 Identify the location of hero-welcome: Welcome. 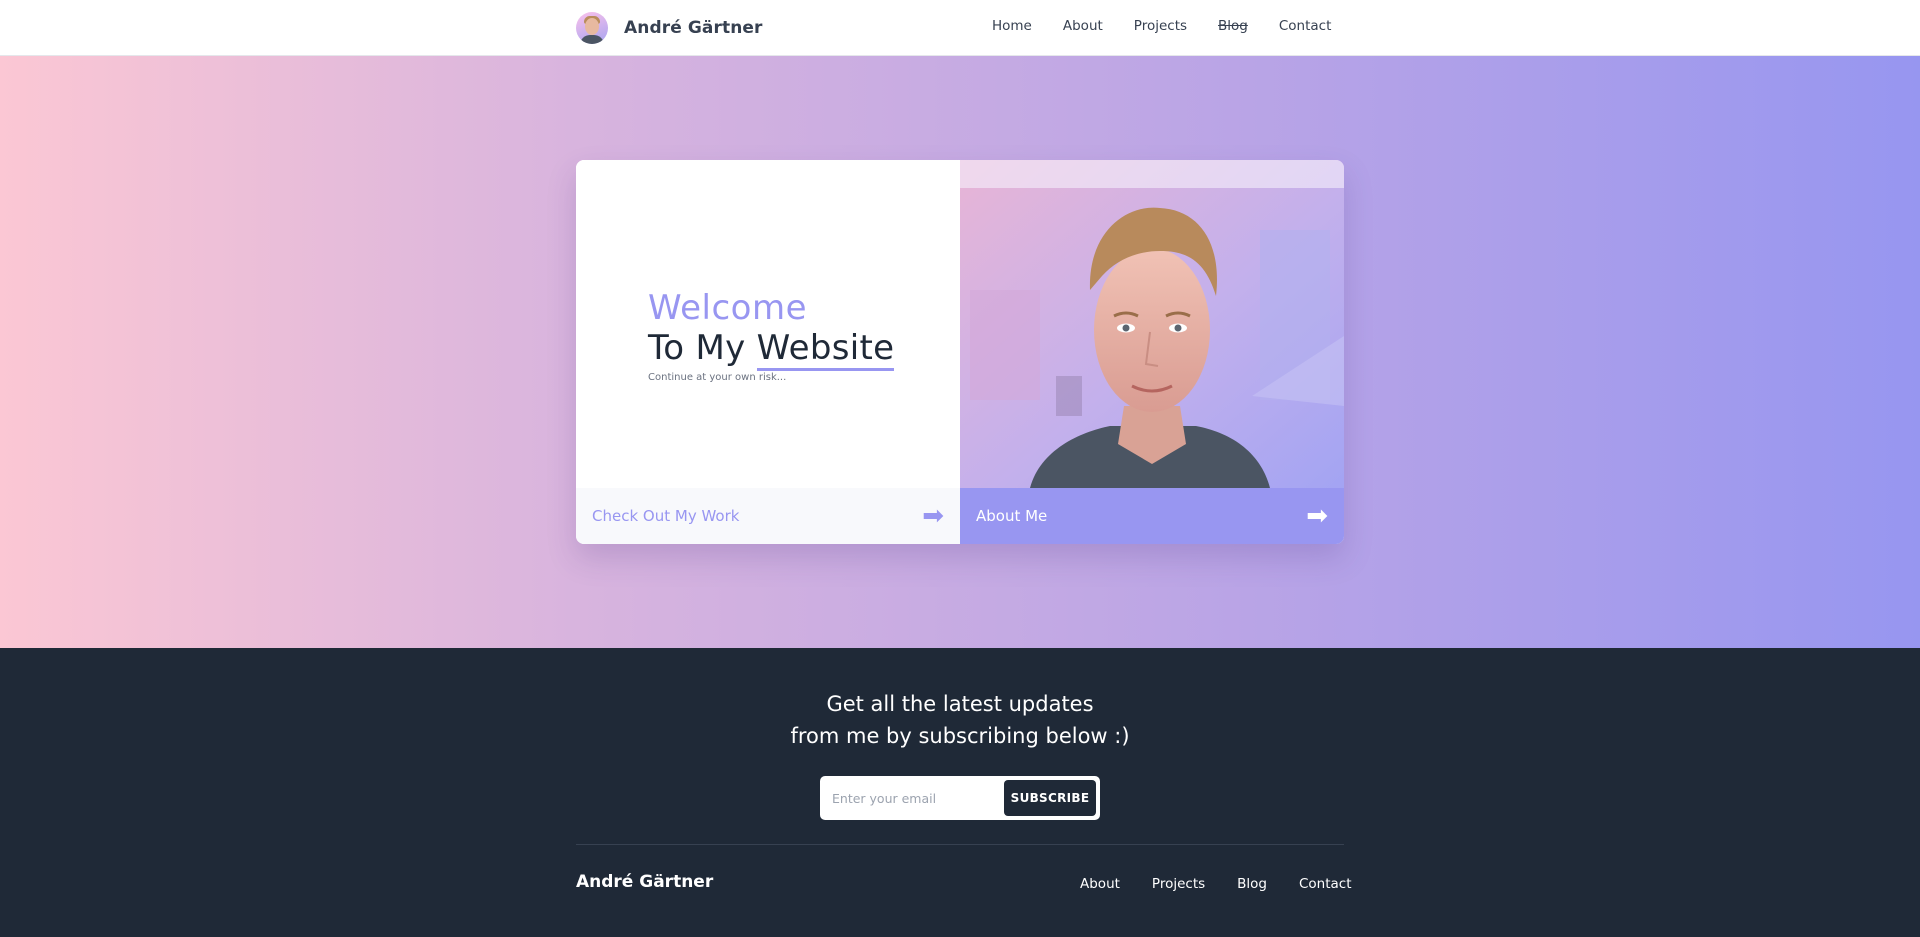
(728, 308).